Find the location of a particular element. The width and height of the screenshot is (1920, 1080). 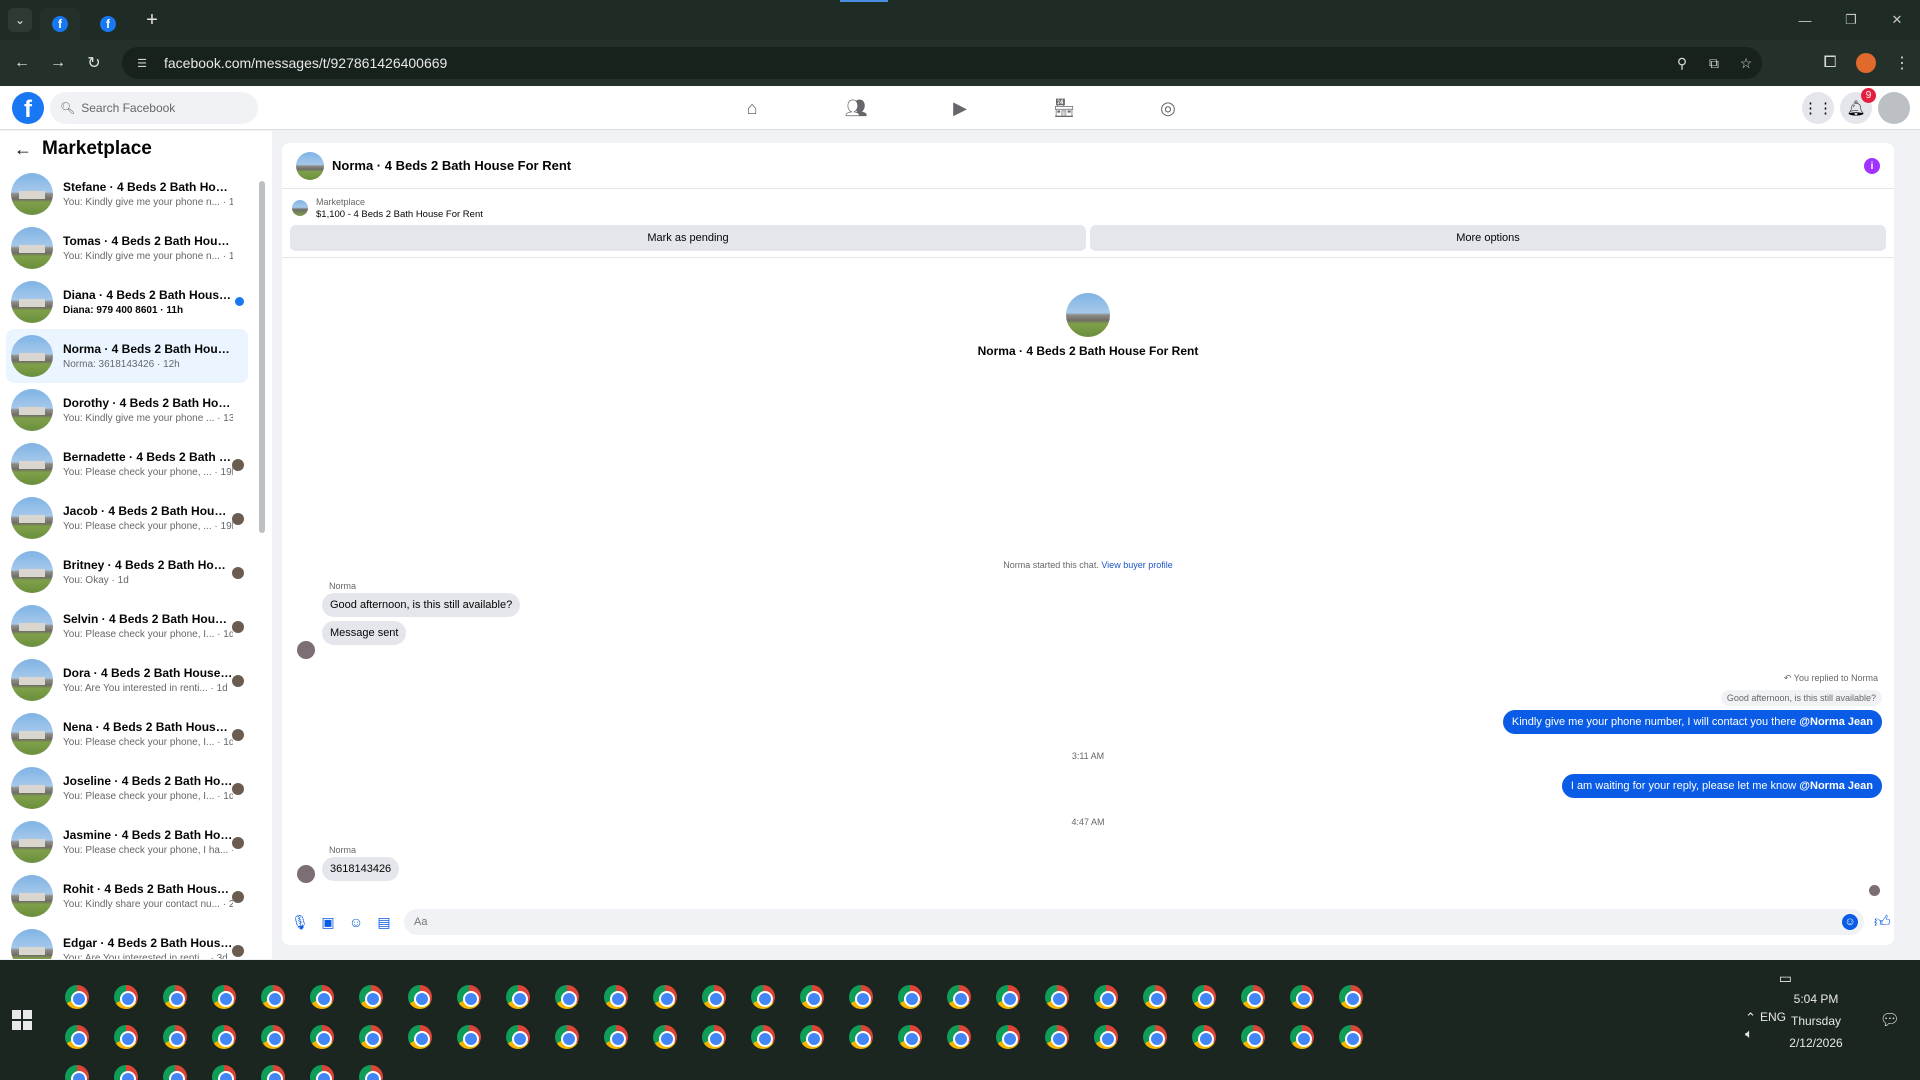

new-tab-button: + is located at coordinates (152, 20).